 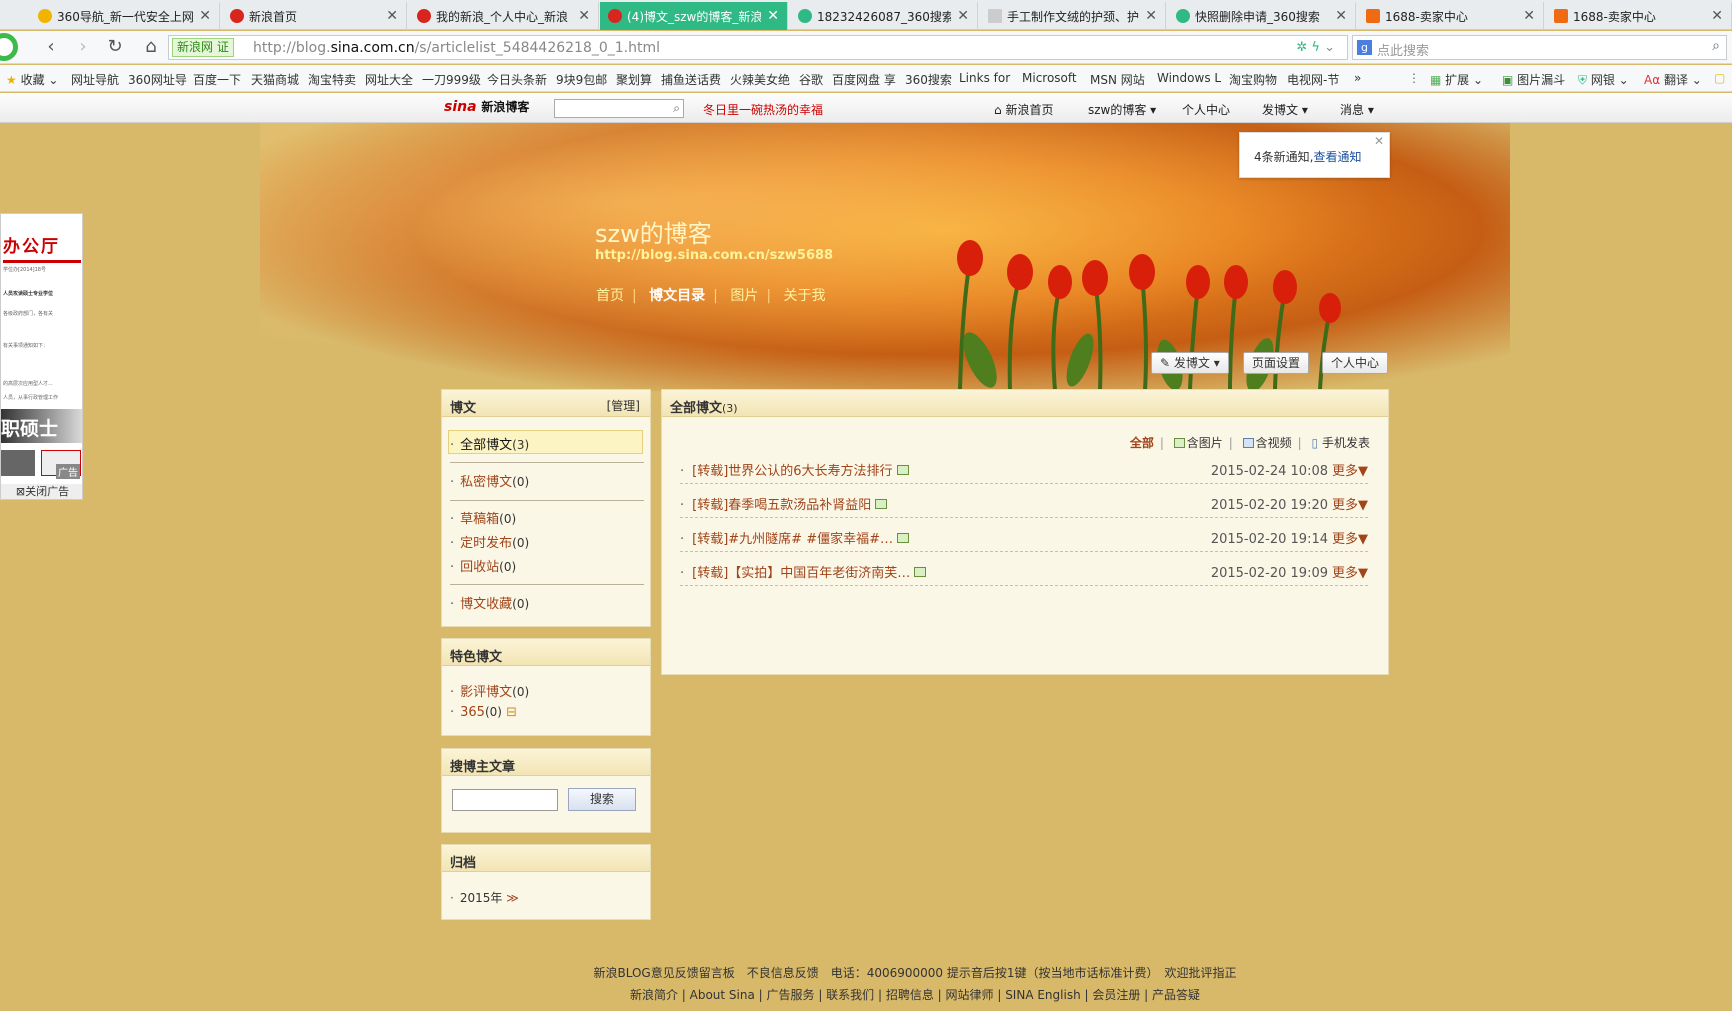 I want to click on sidebar-item-all-posts: 全部博文(3), so click(x=489, y=443).